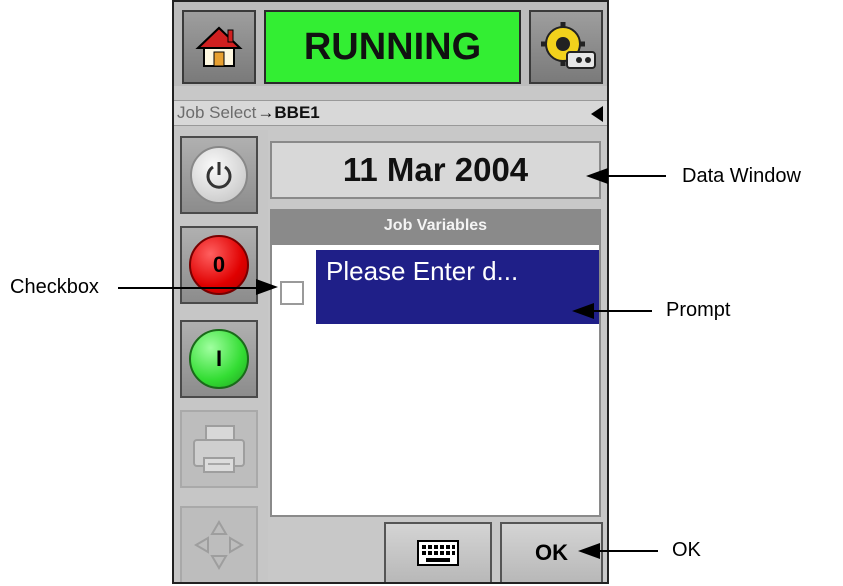  What do you see at coordinates (597, 114) in the screenshot?
I see `back-arrow-icon` at bounding box center [597, 114].